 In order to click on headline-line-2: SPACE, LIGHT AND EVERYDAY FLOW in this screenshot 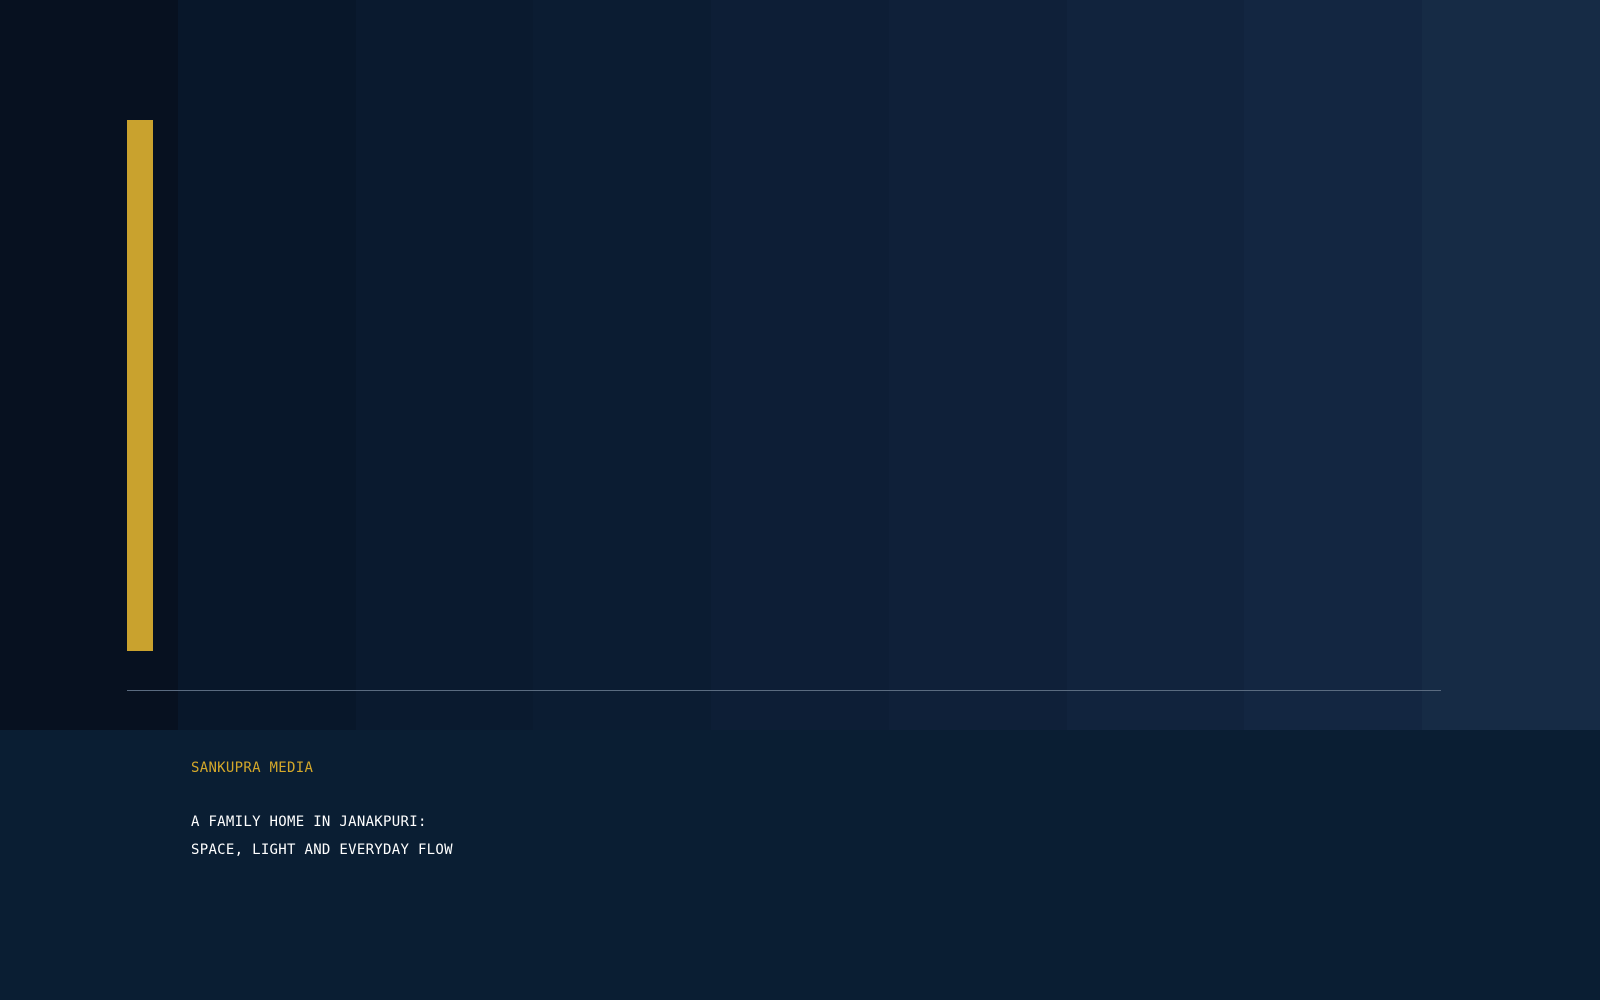, I will do `click(322, 850)`.